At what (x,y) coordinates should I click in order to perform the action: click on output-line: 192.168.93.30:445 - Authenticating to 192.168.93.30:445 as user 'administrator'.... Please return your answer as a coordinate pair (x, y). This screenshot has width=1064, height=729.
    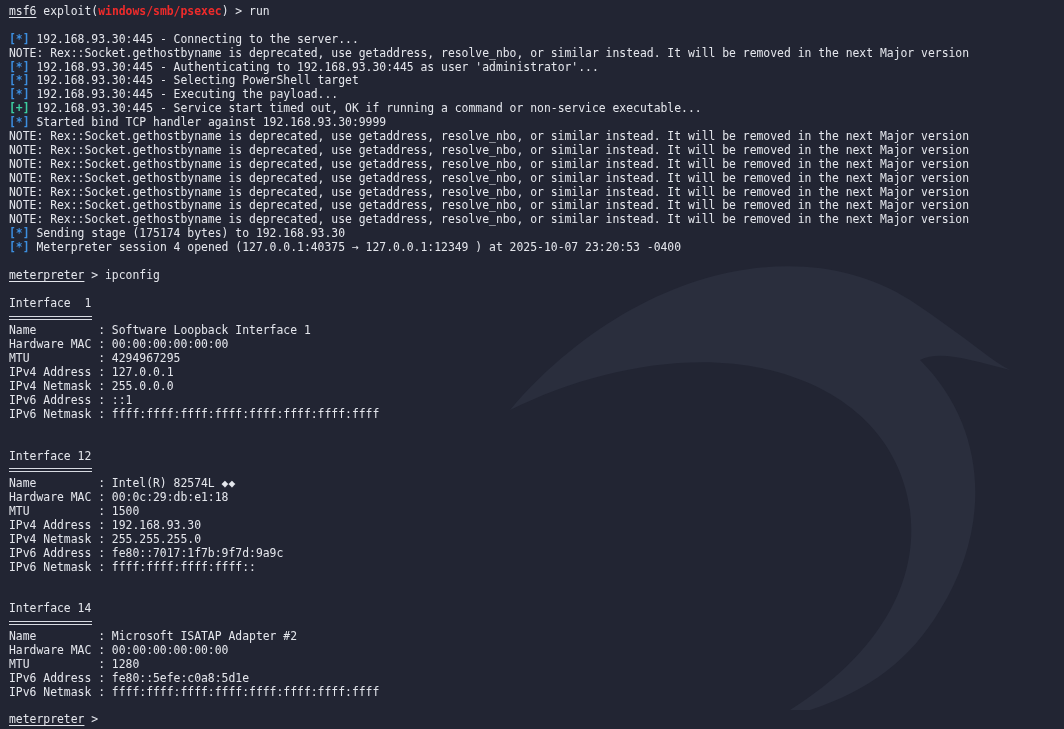
    Looking at the image, I should click on (317, 67).